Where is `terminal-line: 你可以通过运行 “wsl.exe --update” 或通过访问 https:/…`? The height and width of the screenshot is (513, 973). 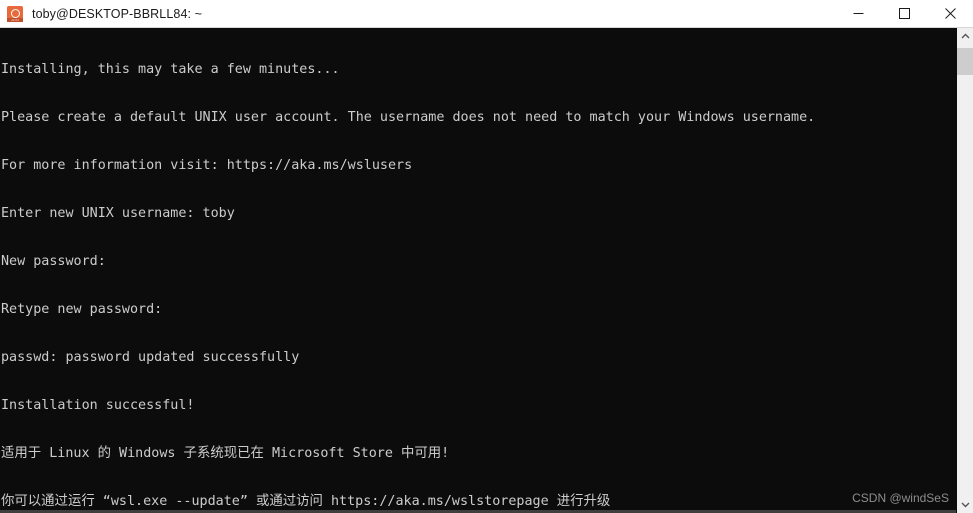 terminal-line: 你可以通过运行 “wsl.exe --update” 或通过访问 https:/… is located at coordinates (306, 501).